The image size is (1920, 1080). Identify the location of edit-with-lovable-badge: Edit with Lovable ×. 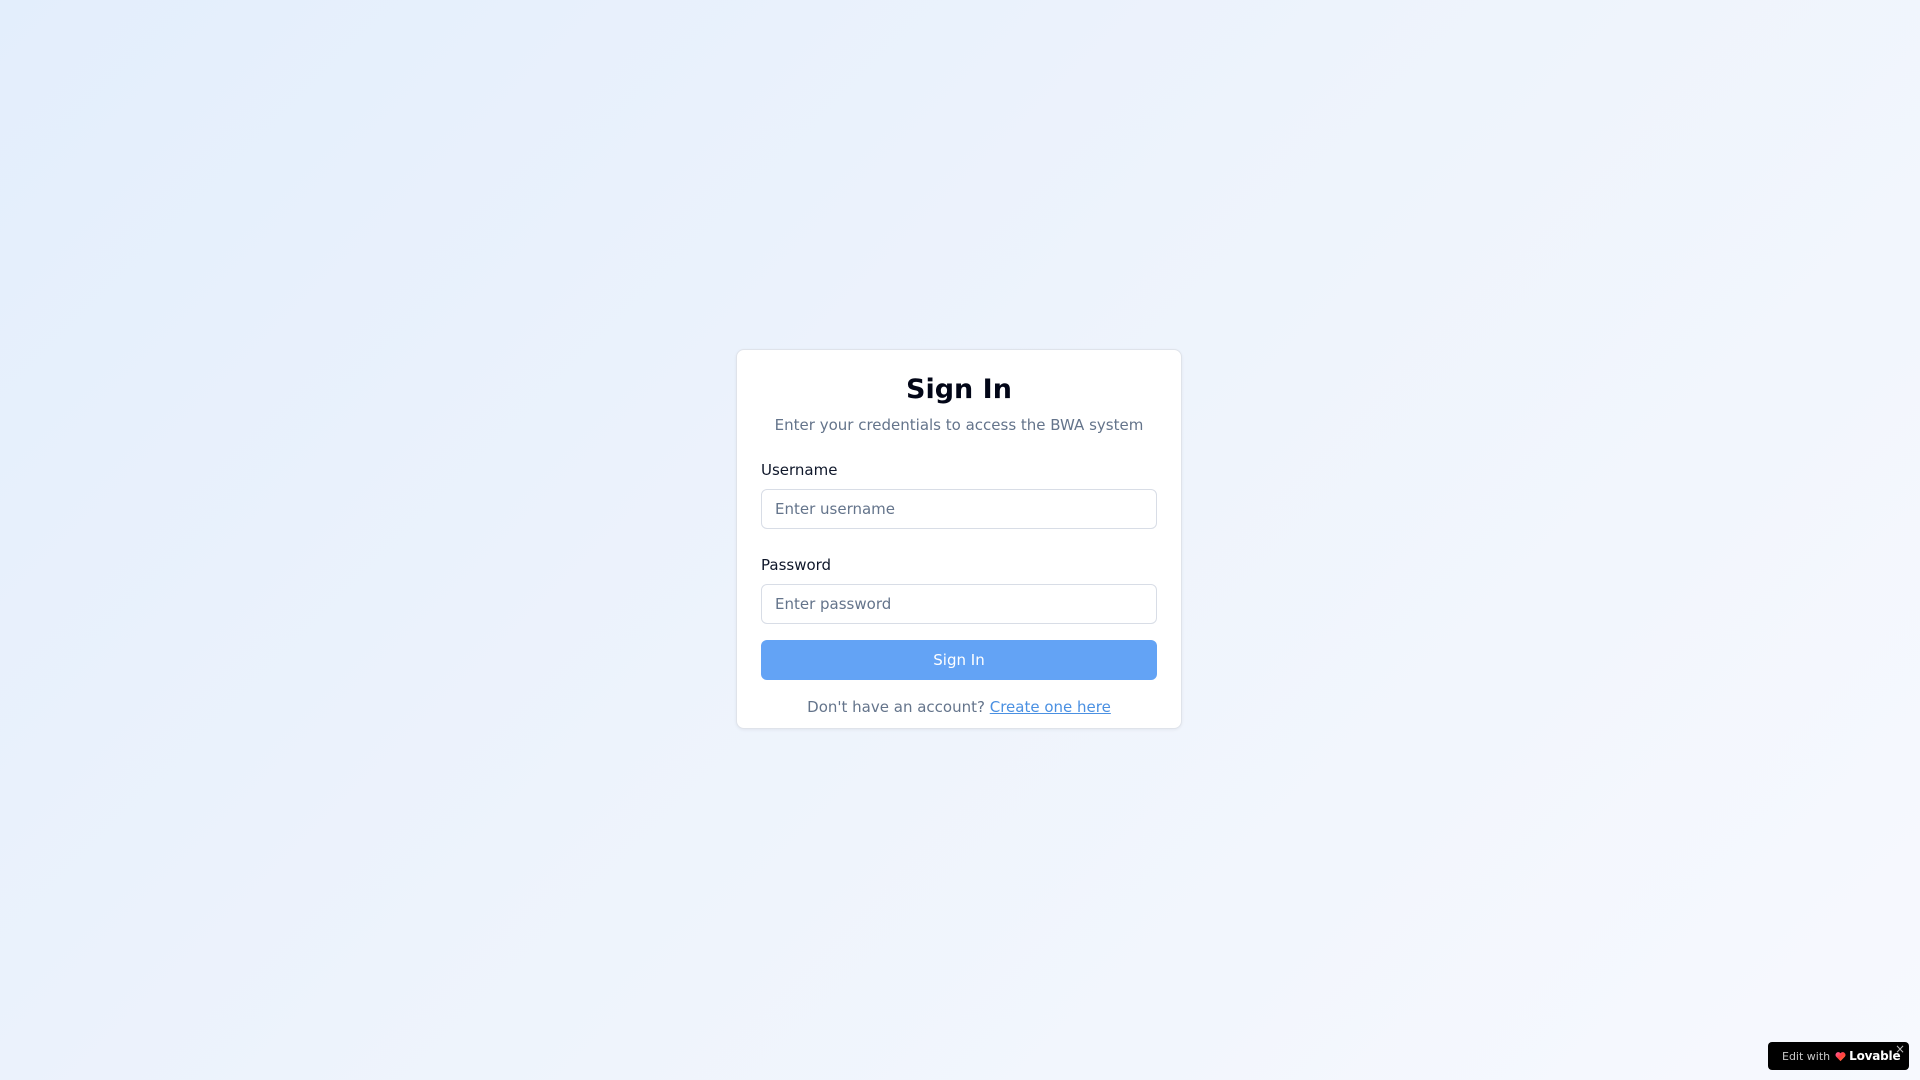
(1838, 1056).